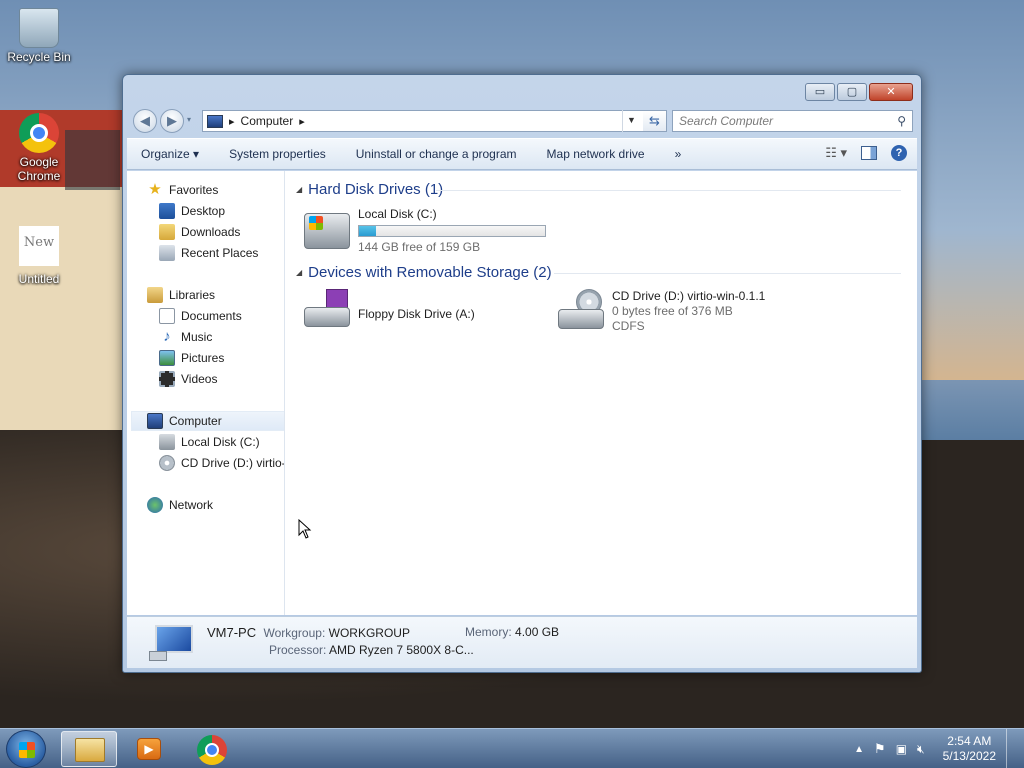  Describe the element at coordinates (149, 749) in the screenshot. I see `taskbar-media-player-button: ▶` at that location.